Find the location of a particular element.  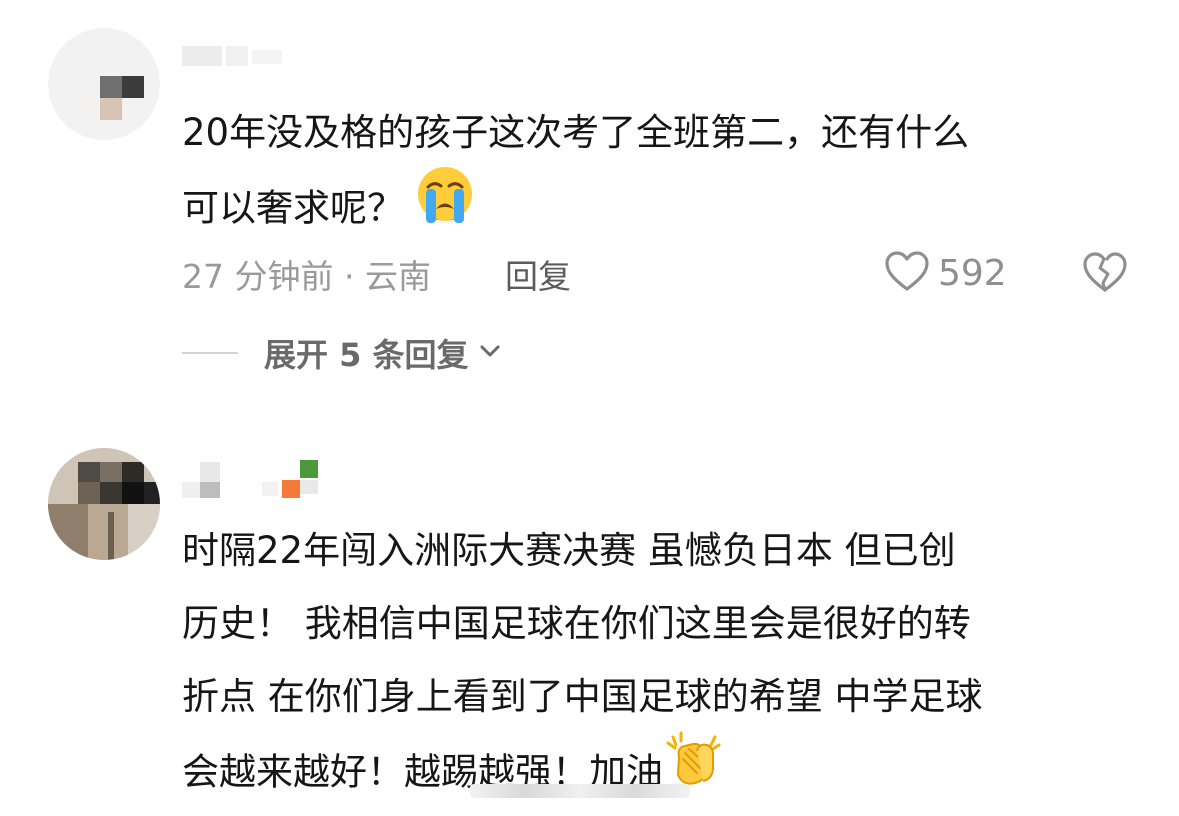

comment-line: 历史！ 我相信中国足球在你们这里会是很好的转 is located at coordinates (576, 623).